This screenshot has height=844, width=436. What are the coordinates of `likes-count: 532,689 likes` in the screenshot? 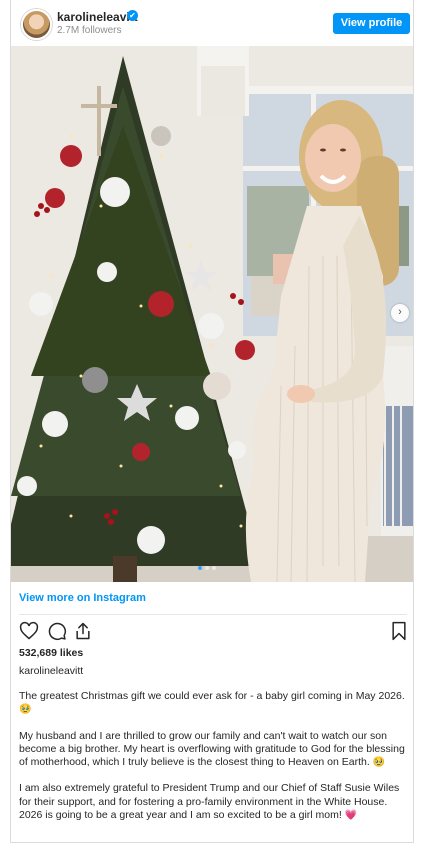 It's located at (51, 653).